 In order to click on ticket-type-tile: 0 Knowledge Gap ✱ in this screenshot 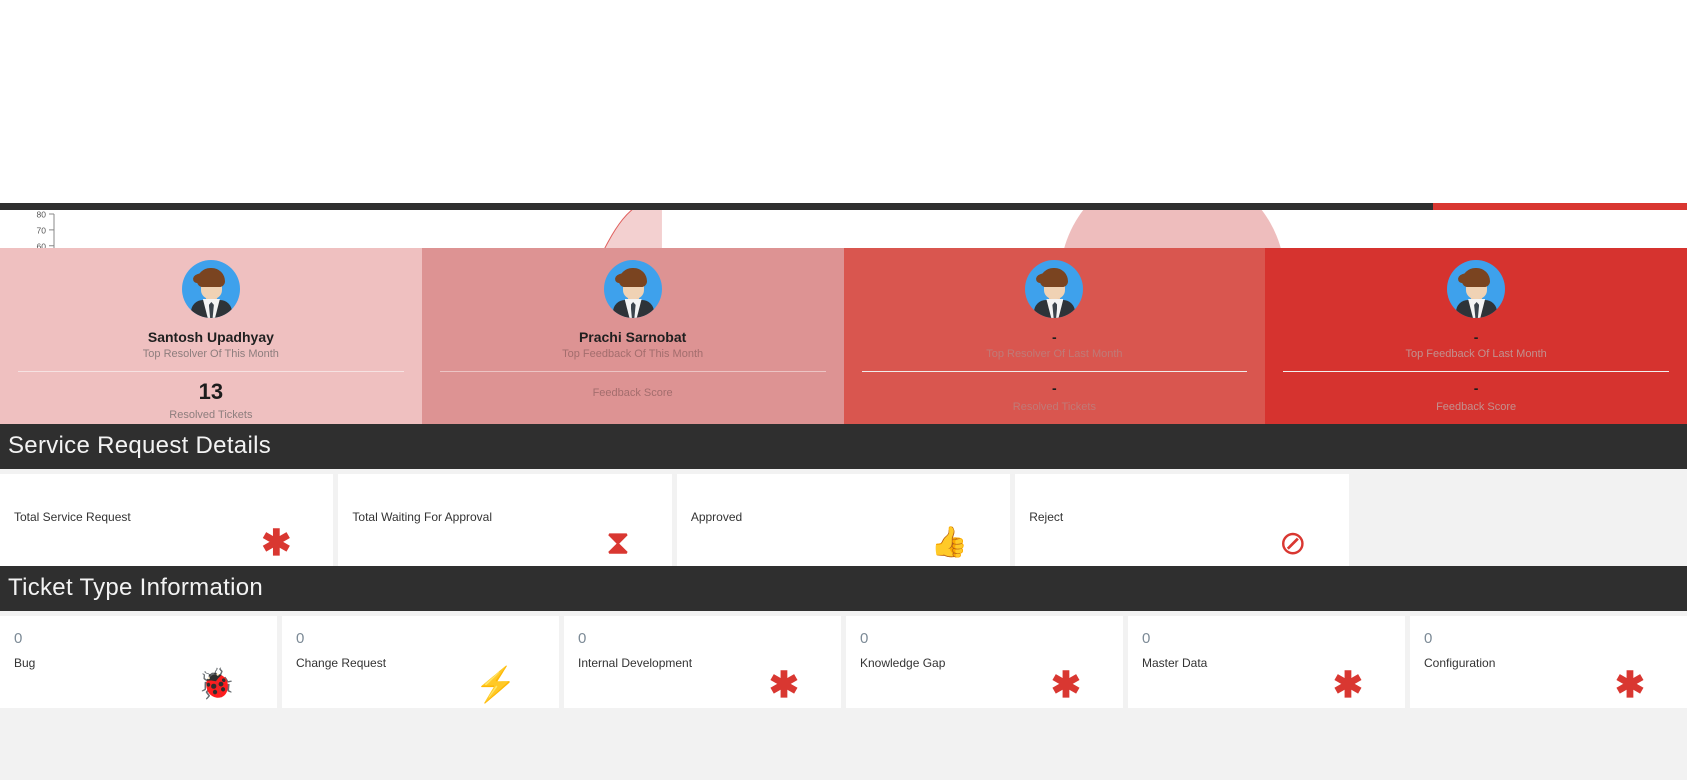, I will do `click(984, 662)`.